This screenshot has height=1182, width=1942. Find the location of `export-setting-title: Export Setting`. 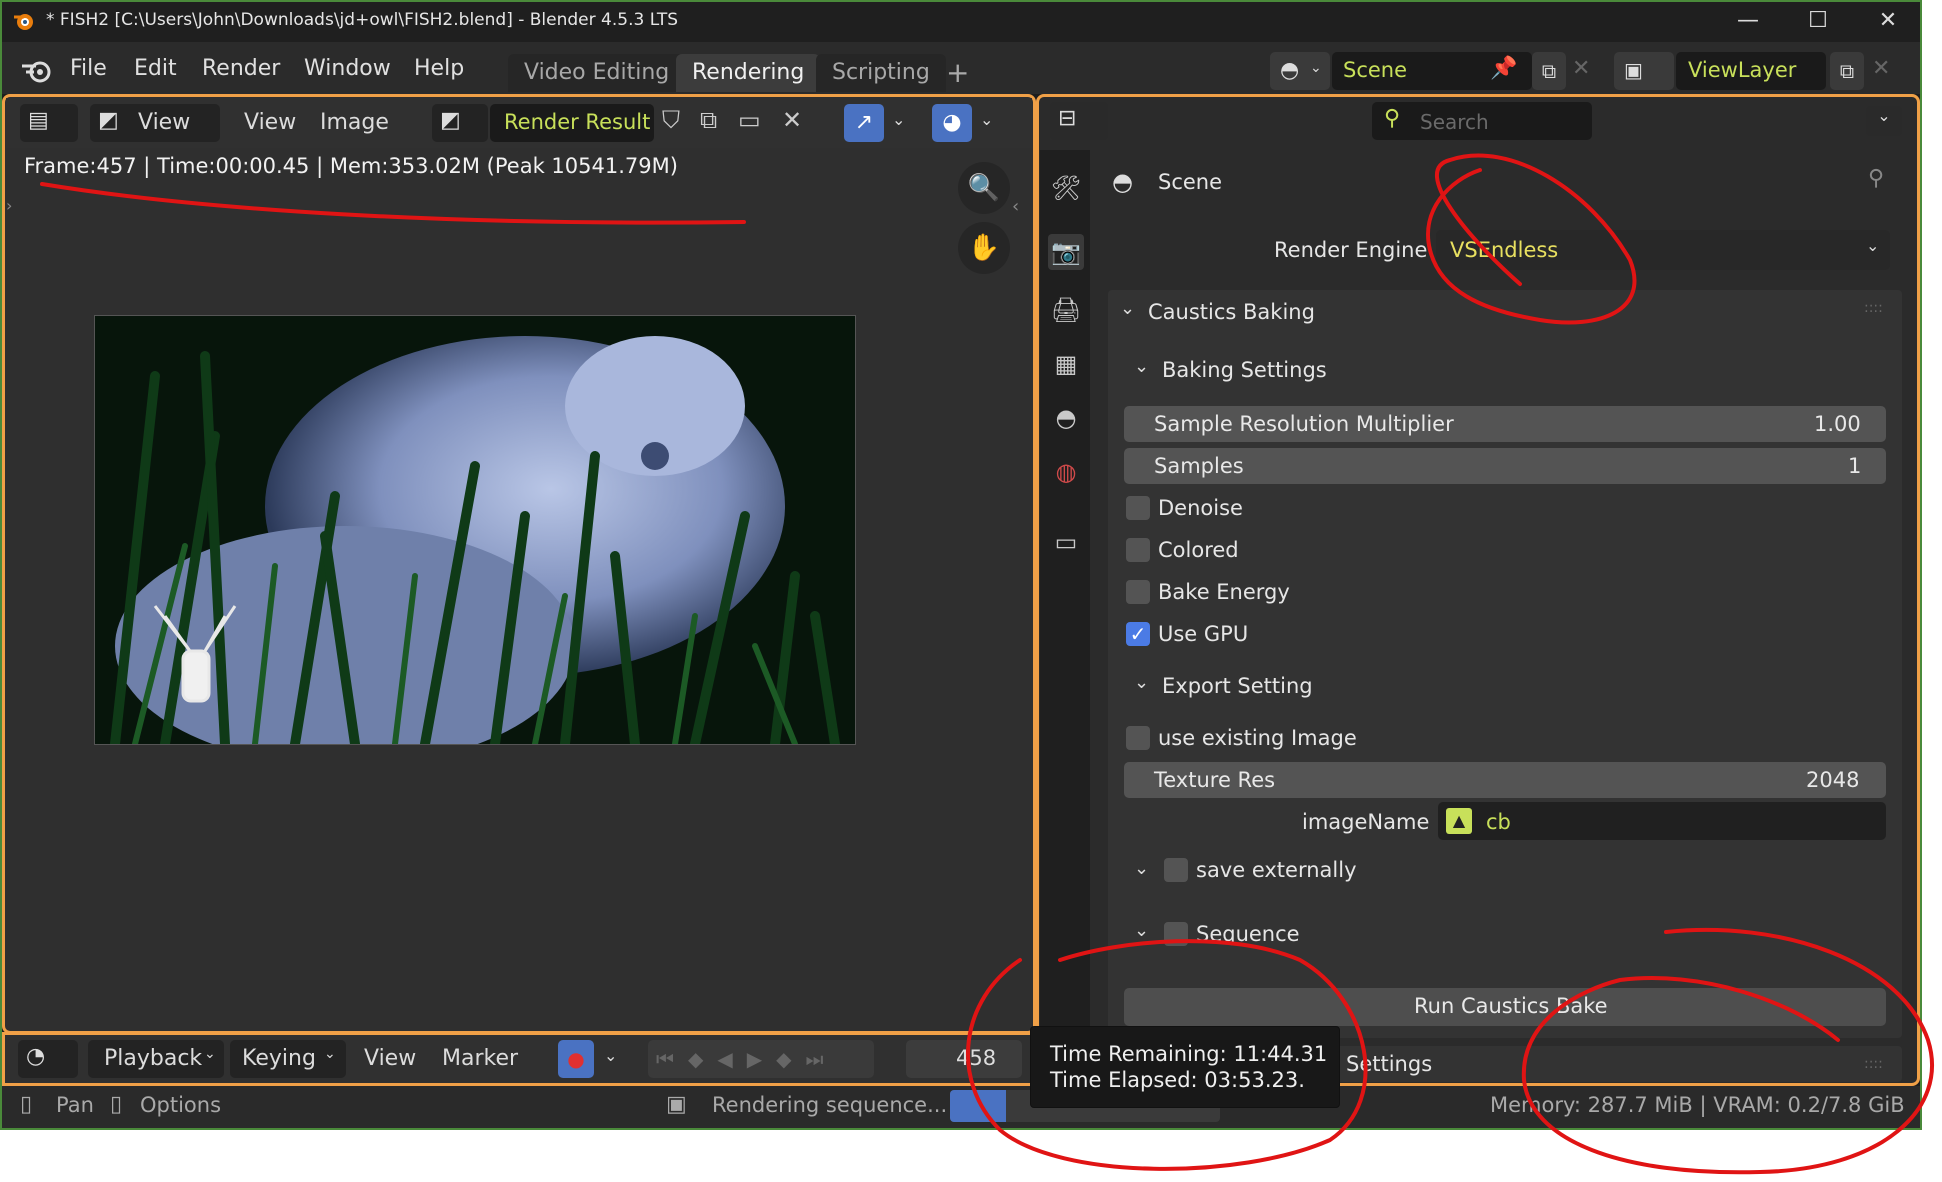

export-setting-title: Export Setting is located at coordinates (1237, 686).